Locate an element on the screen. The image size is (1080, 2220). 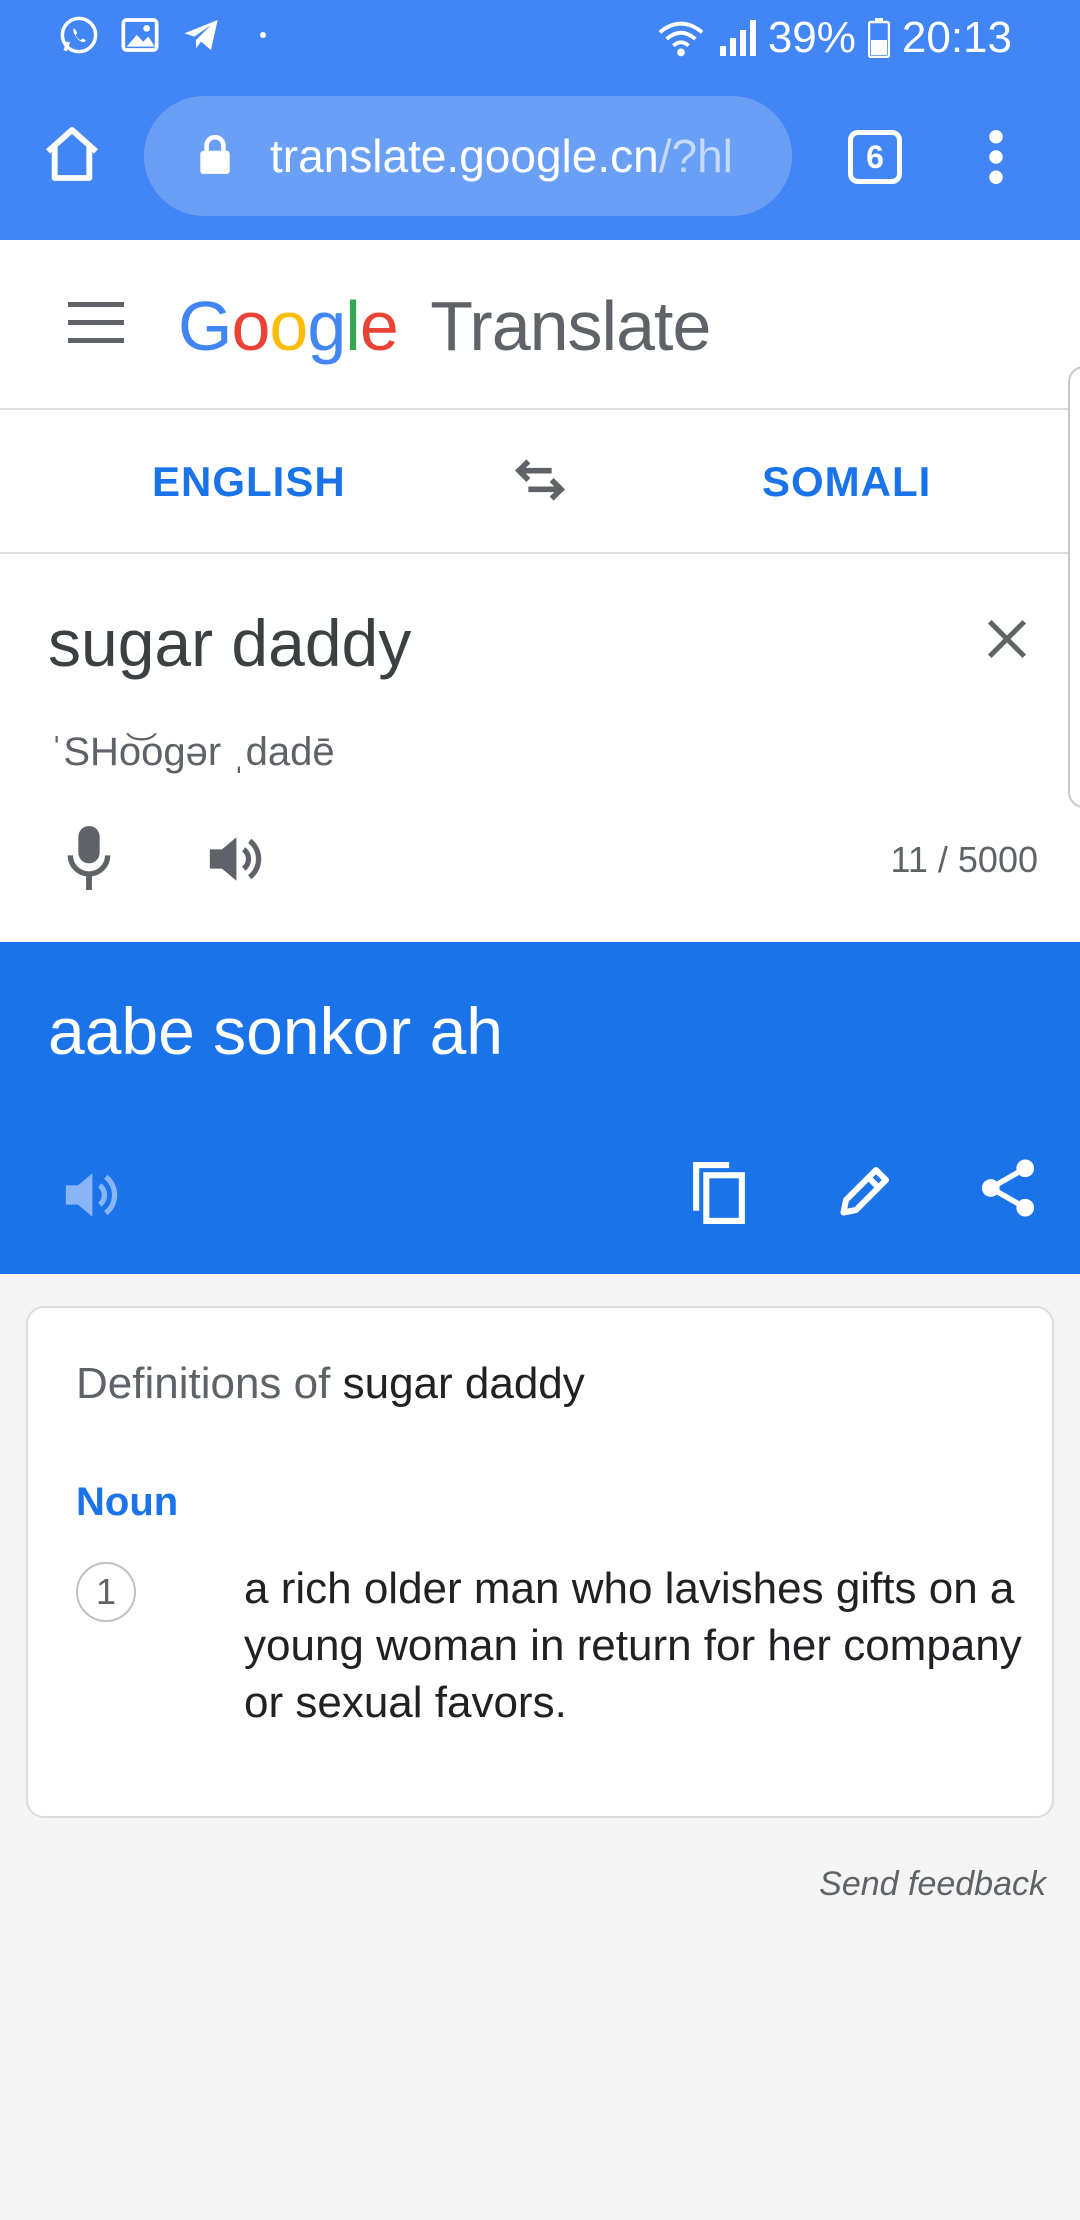
logo-letter: g is located at coordinates (326, 326).